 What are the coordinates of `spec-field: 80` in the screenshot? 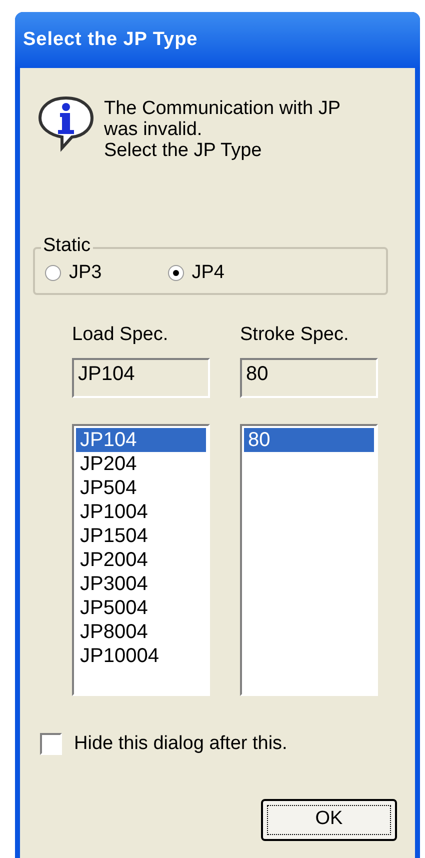 It's located at (309, 378).